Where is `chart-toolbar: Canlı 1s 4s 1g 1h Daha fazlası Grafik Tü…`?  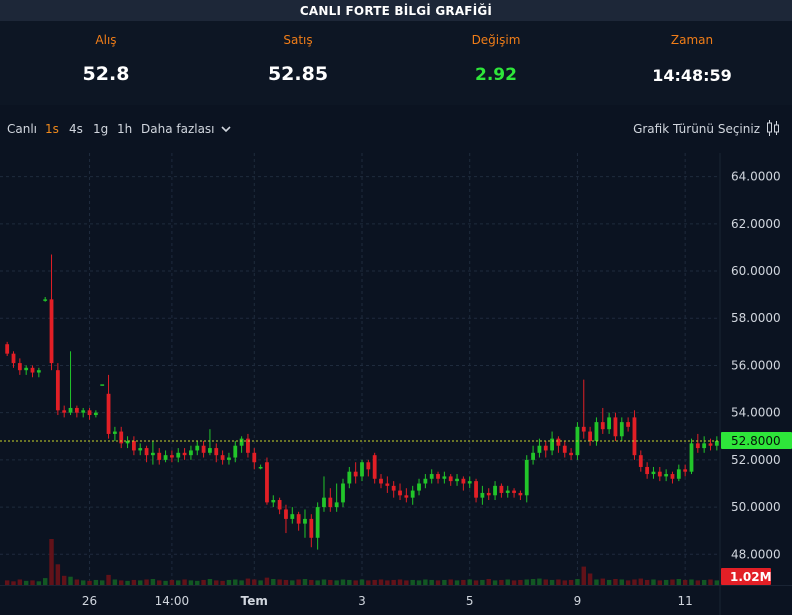 chart-toolbar: Canlı 1s 4s 1g 1h Daha fazlası Grafik Tü… is located at coordinates (396, 129).